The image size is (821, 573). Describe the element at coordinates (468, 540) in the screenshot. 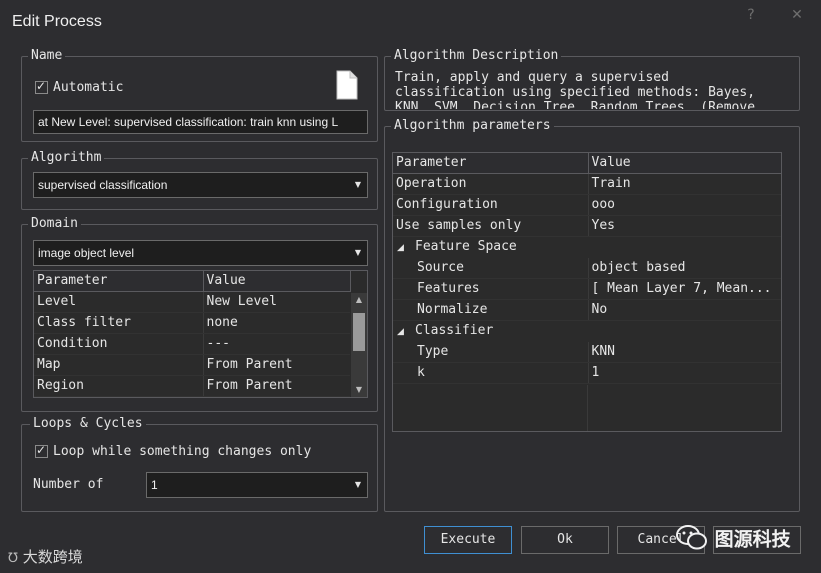

I see `execute-button: Execute` at that location.